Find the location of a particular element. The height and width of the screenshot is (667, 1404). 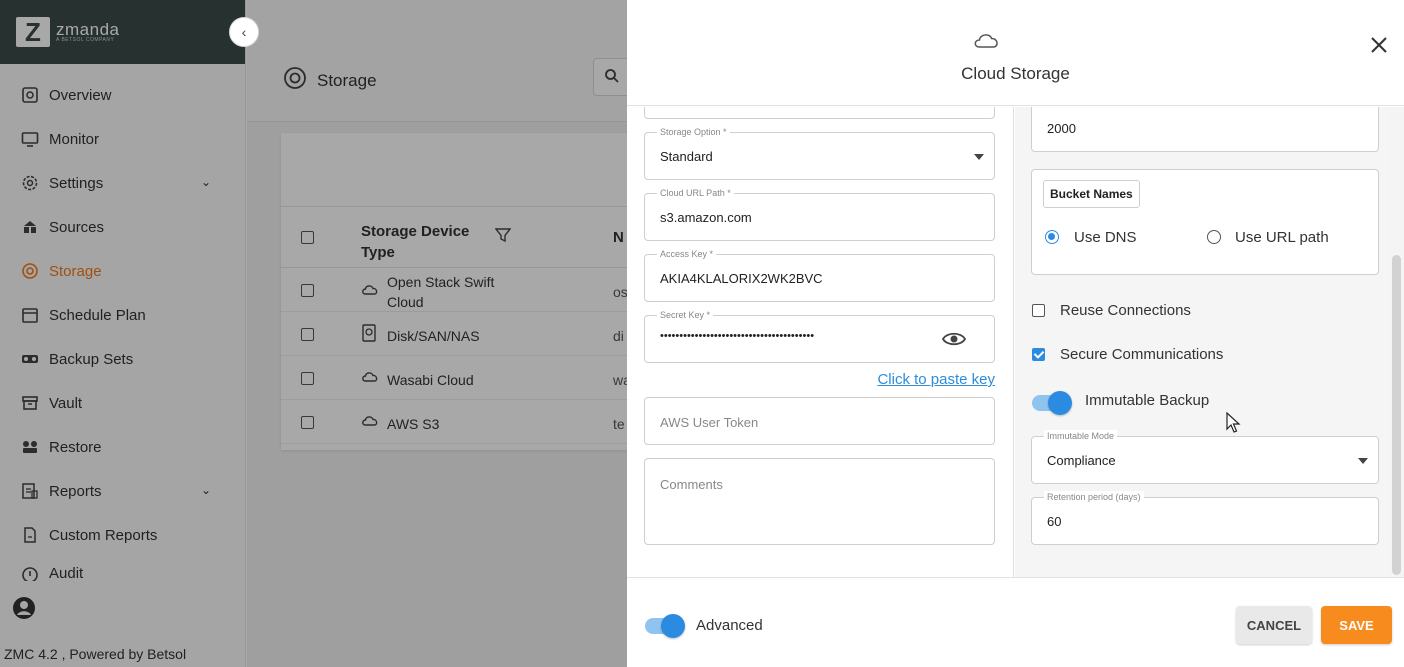

retention-period-field: Retention period (days) 60 is located at coordinates (1205, 518).